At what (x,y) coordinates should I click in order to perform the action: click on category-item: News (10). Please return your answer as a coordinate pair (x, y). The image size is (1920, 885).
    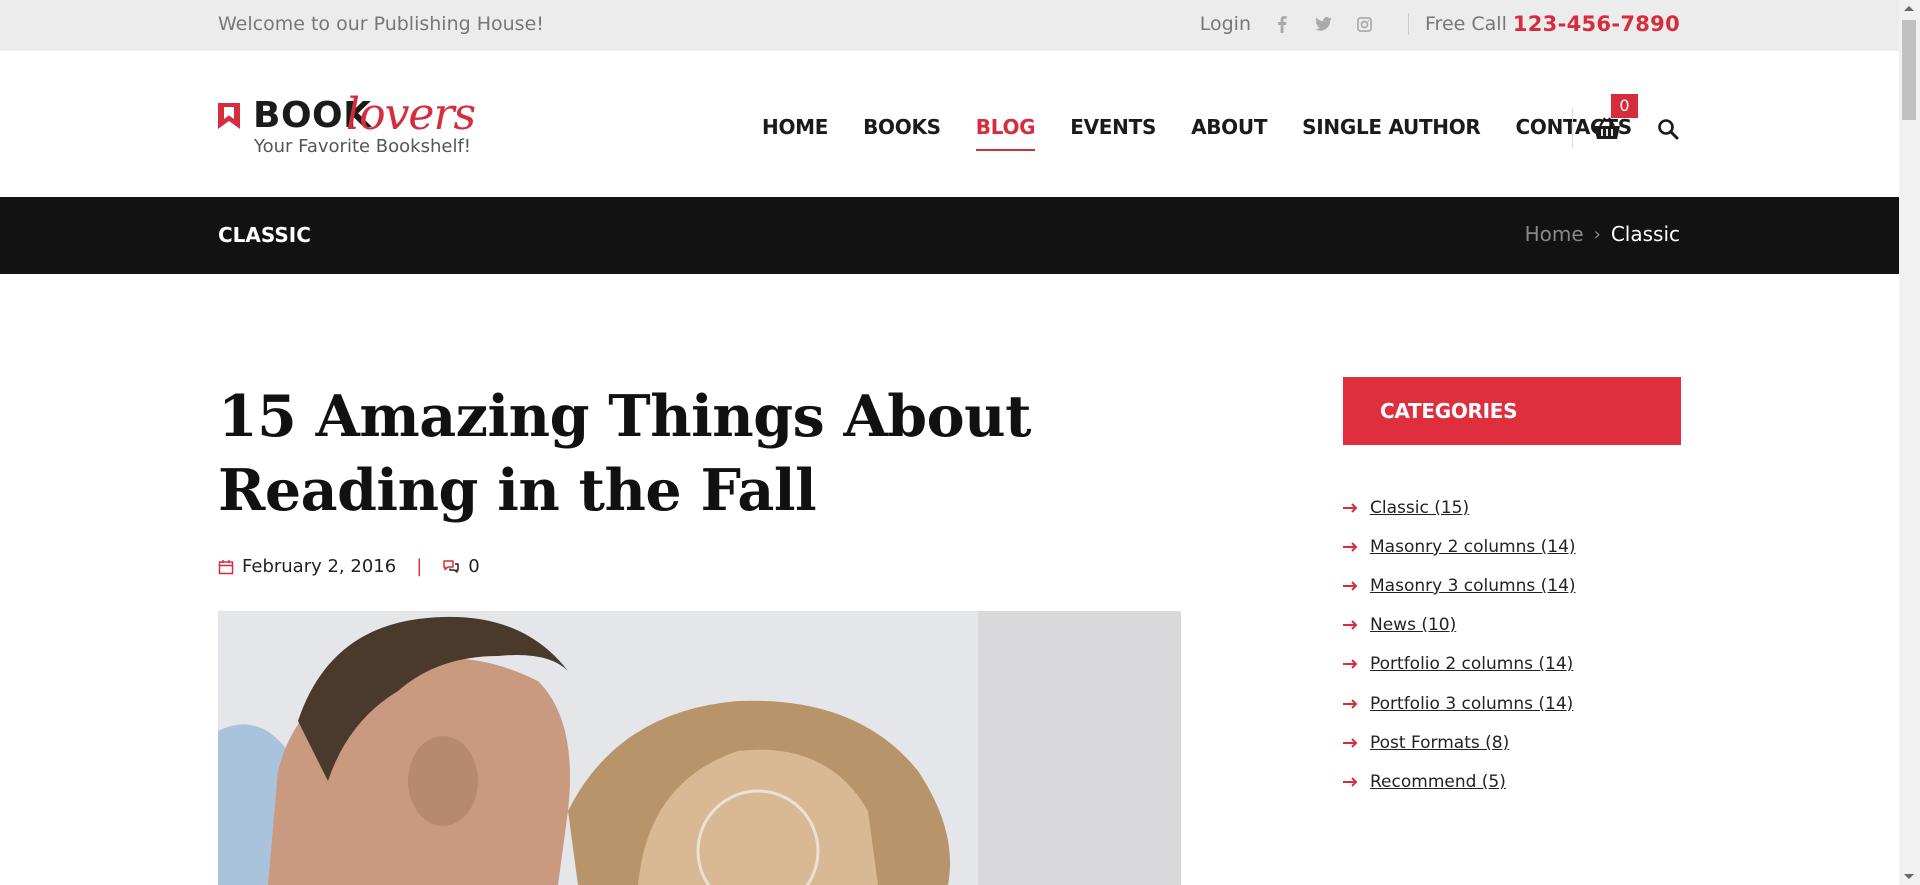
    Looking at the image, I should click on (1459, 625).